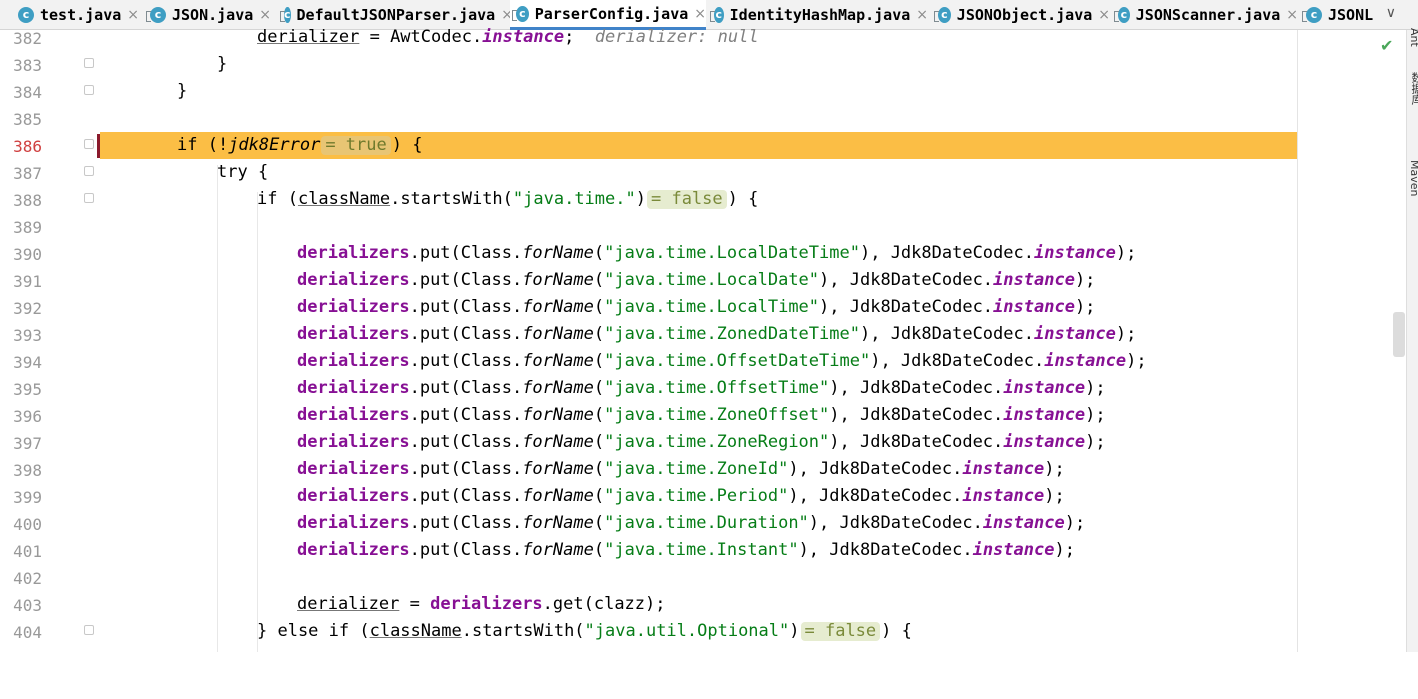  What do you see at coordinates (27, 173) in the screenshot?
I see `line-number: 387` at bounding box center [27, 173].